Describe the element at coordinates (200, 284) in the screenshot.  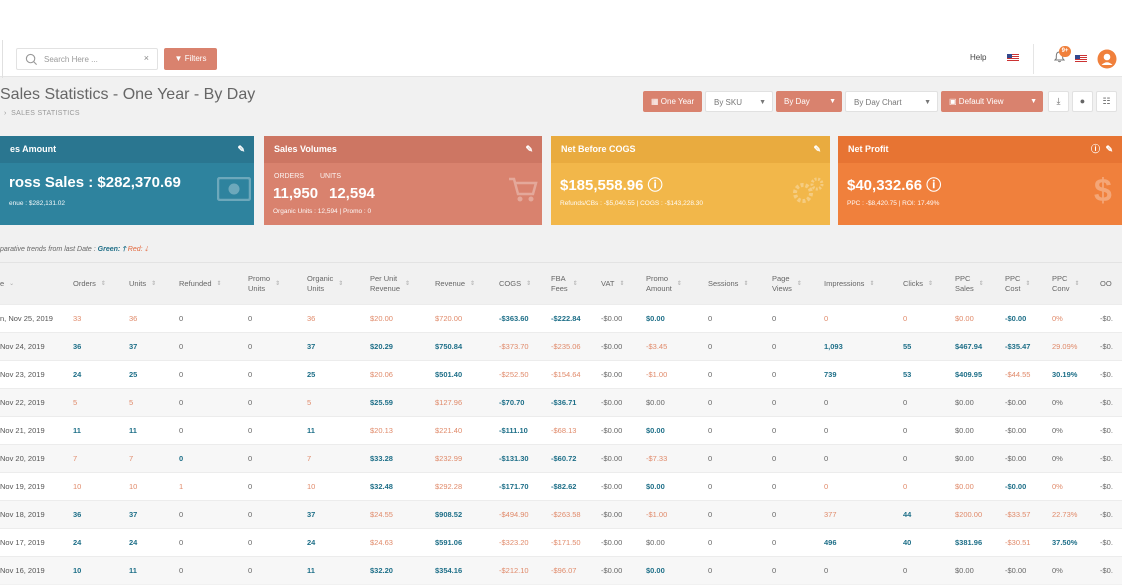
I see `column-header: Refunded ⇕` at that location.